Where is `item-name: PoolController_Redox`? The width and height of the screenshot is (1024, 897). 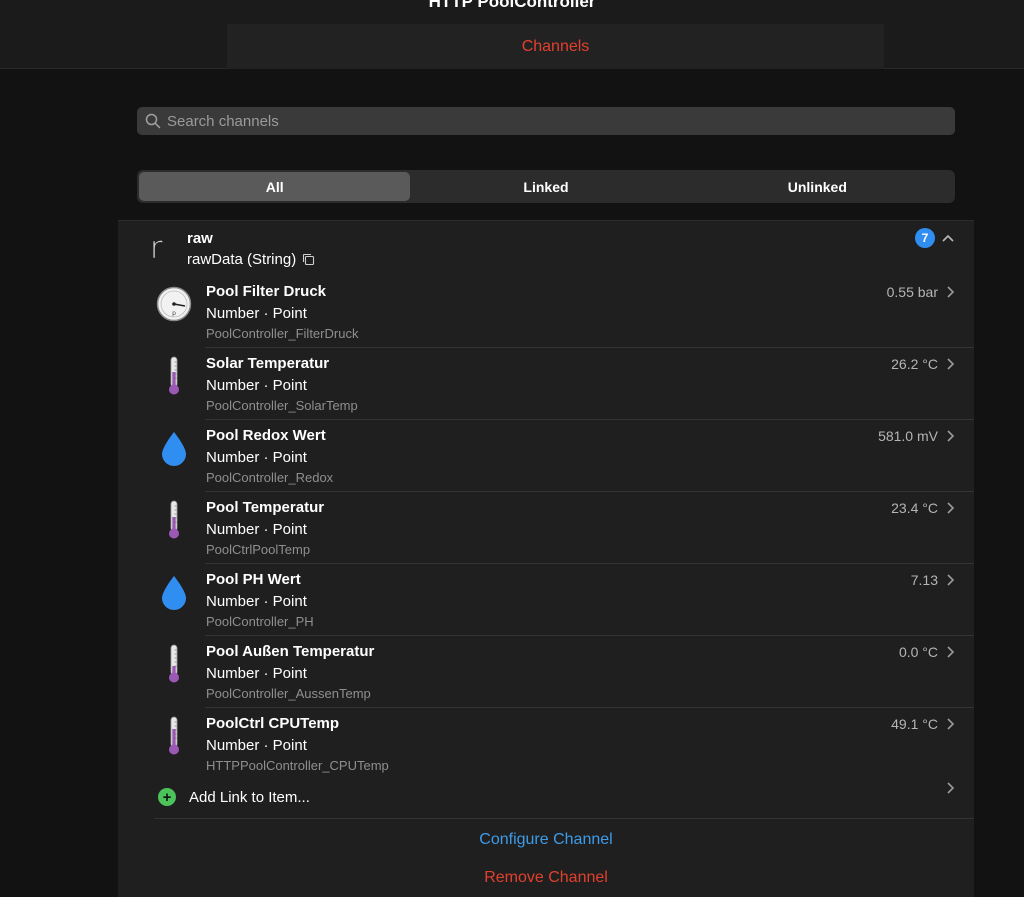
item-name: PoolController_Redox is located at coordinates (270, 477).